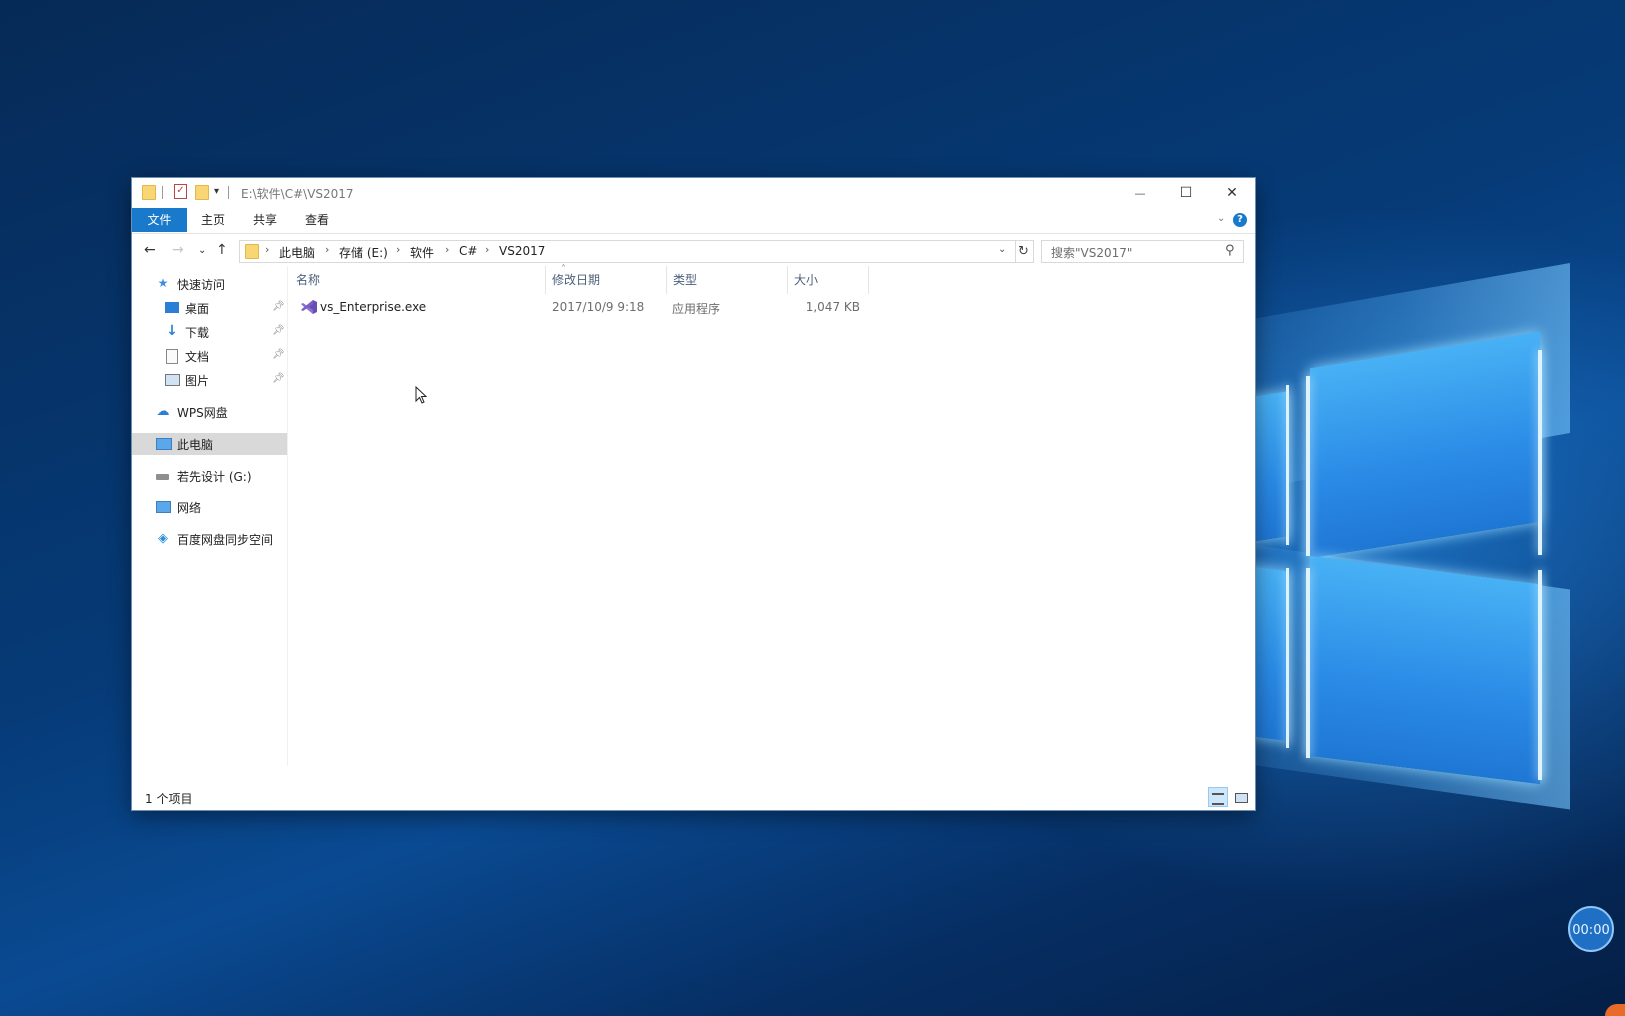 The image size is (1625, 1016). Describe the element at coordinates (828, 280) in the screenshot. I see `column-header-size: 大小` at that location.